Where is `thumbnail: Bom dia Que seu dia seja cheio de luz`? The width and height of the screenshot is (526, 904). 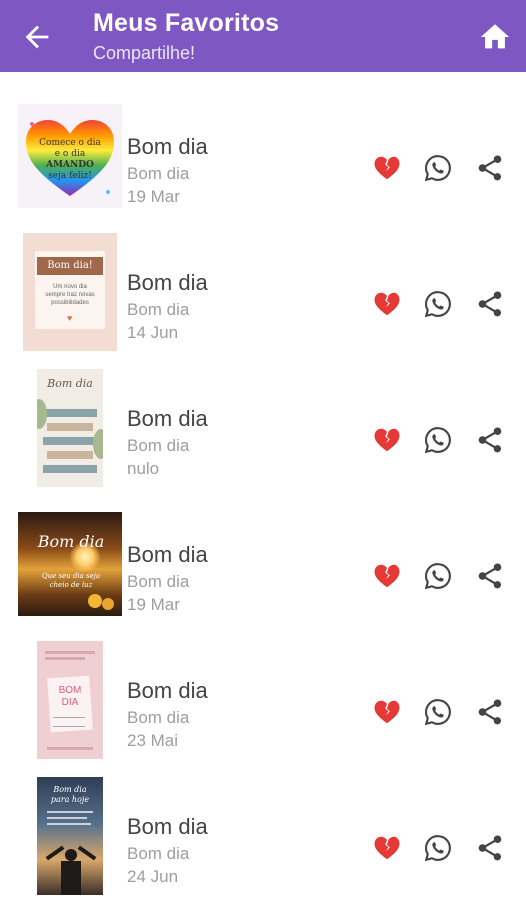 thumbnail: Bom dia Que seu dia seja cheio de luz is located at coordinates (70, 564).